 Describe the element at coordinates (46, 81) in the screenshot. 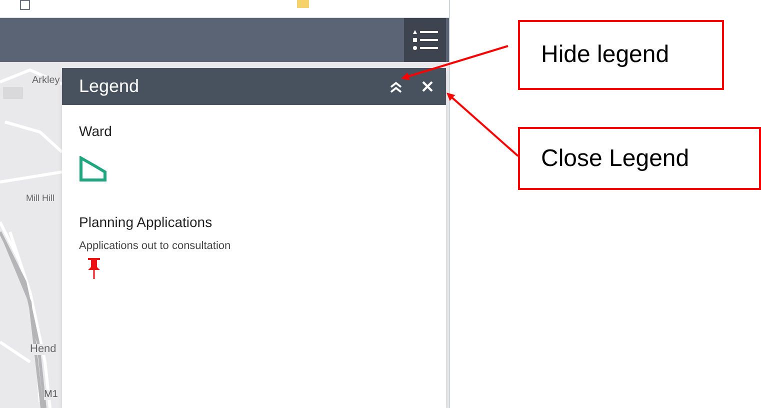

I see `place-label: Arkley` at that location.